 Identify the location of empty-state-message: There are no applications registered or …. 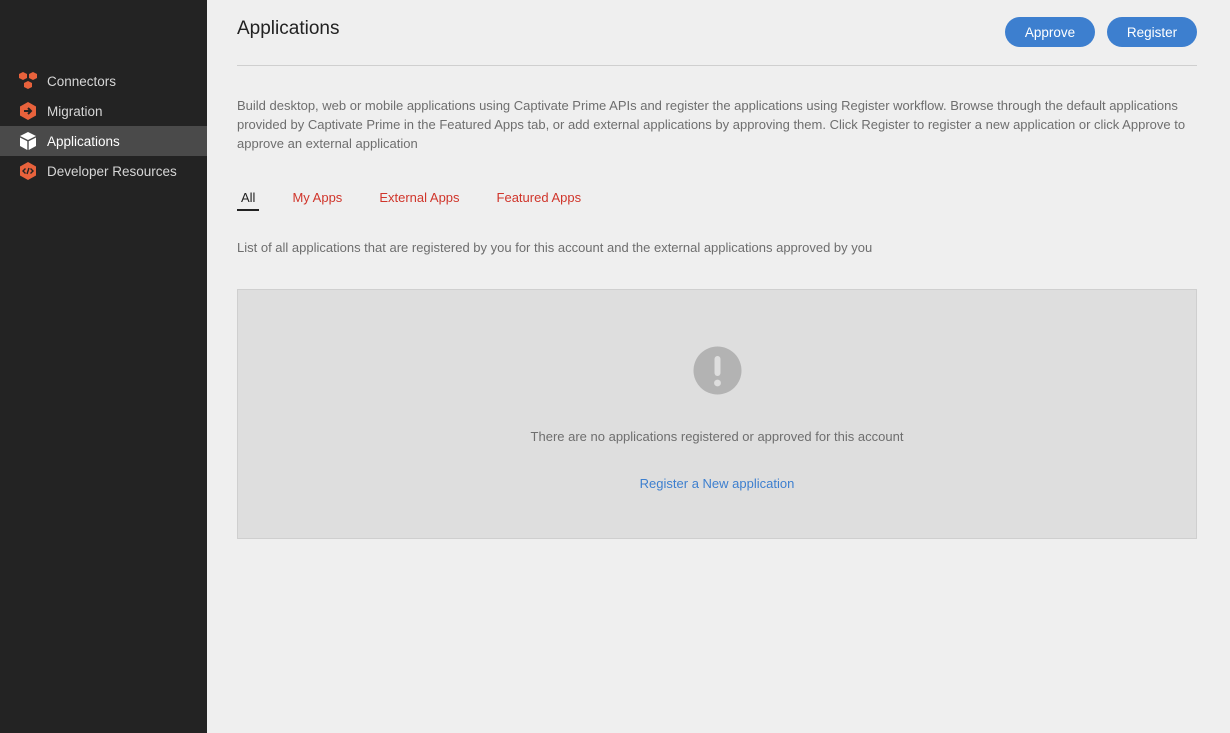
(717, 436).